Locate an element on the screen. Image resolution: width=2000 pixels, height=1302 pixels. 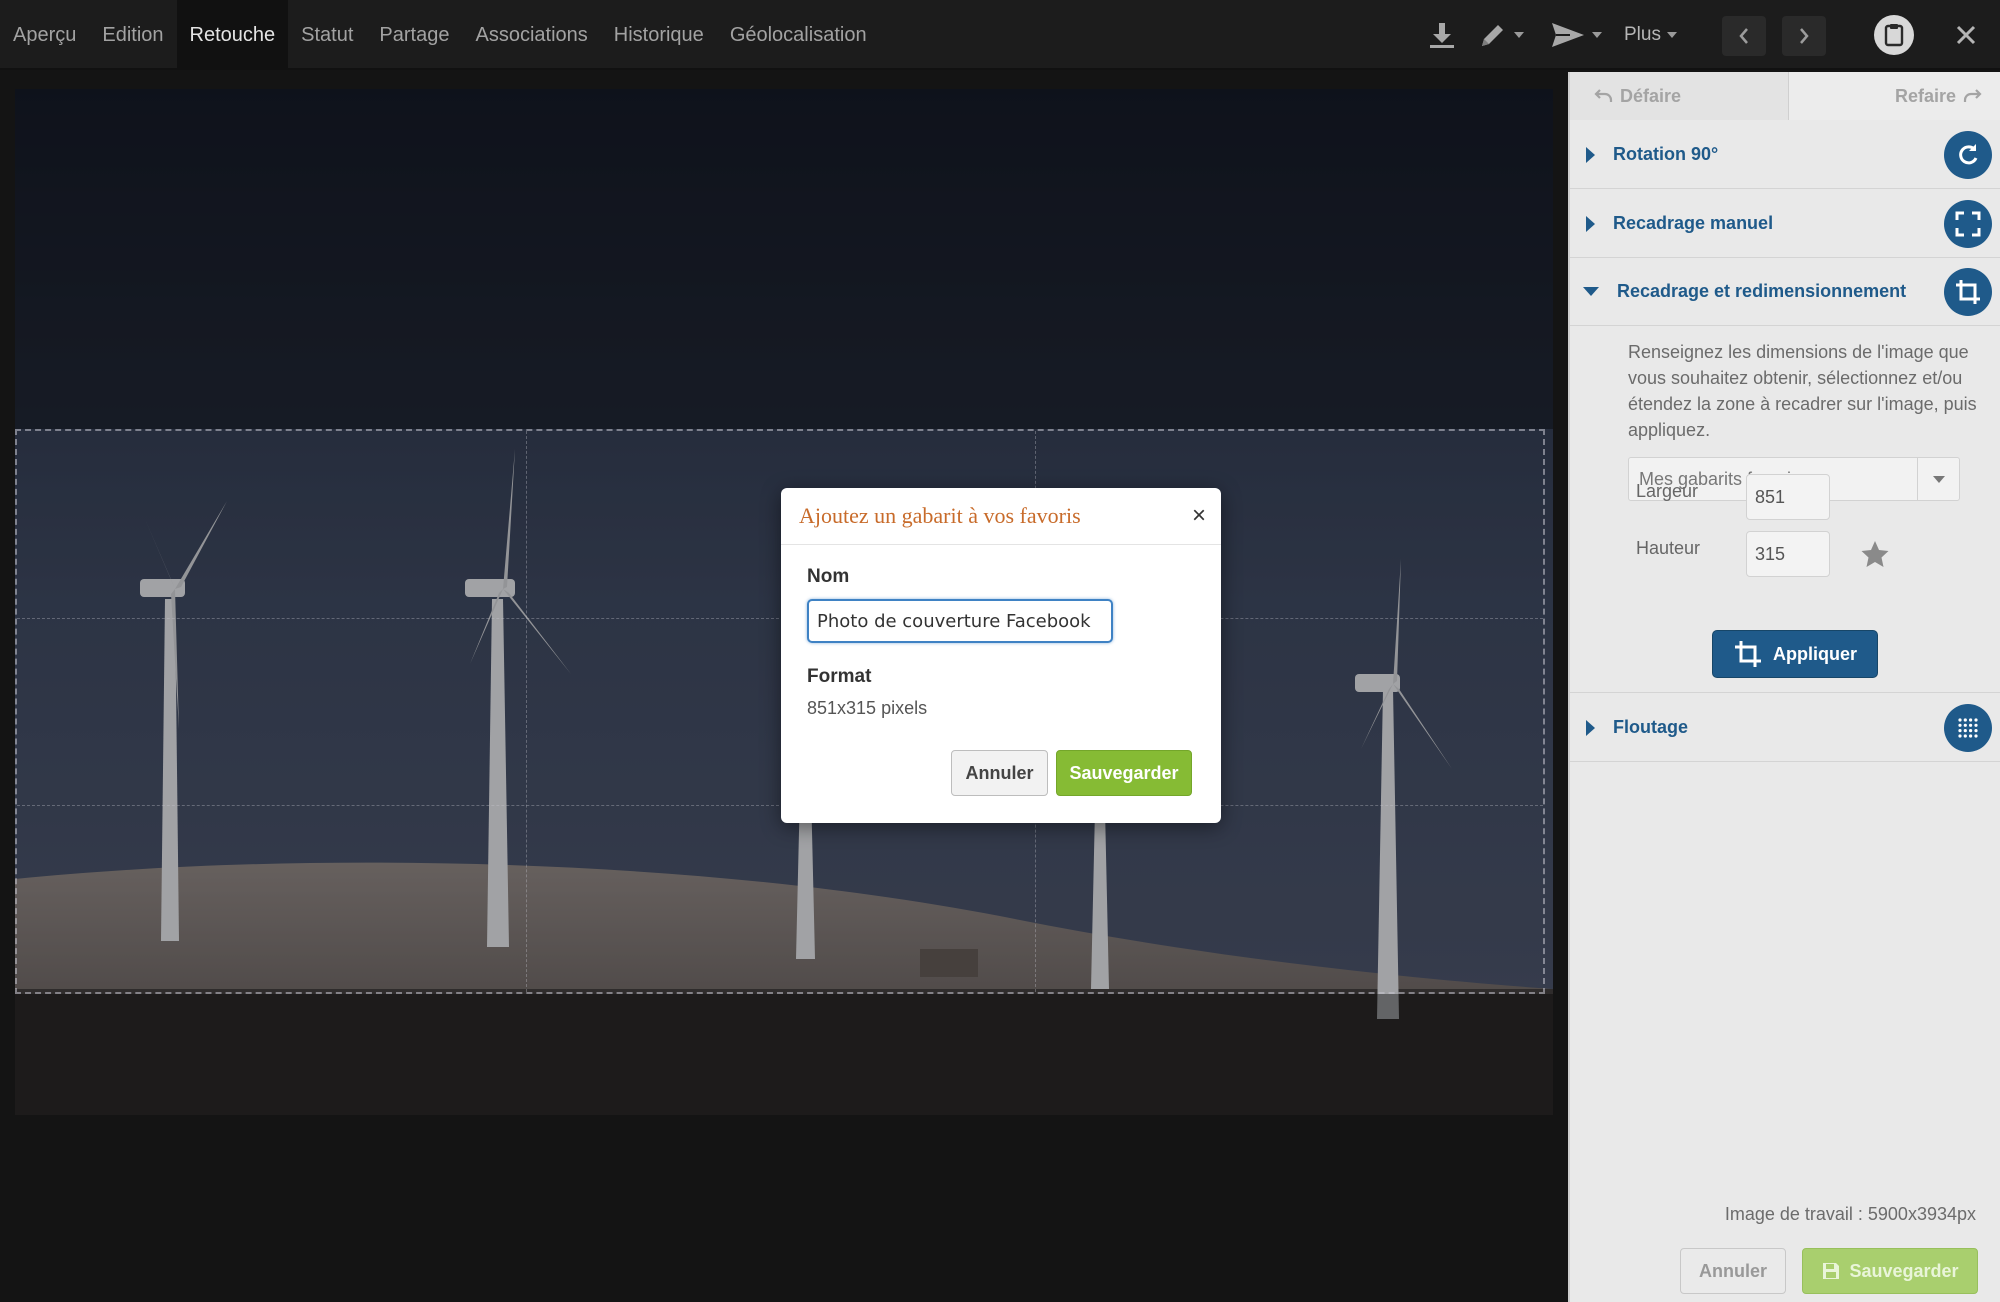
redo-label: Refaire is located at coordinates (1925, 95).